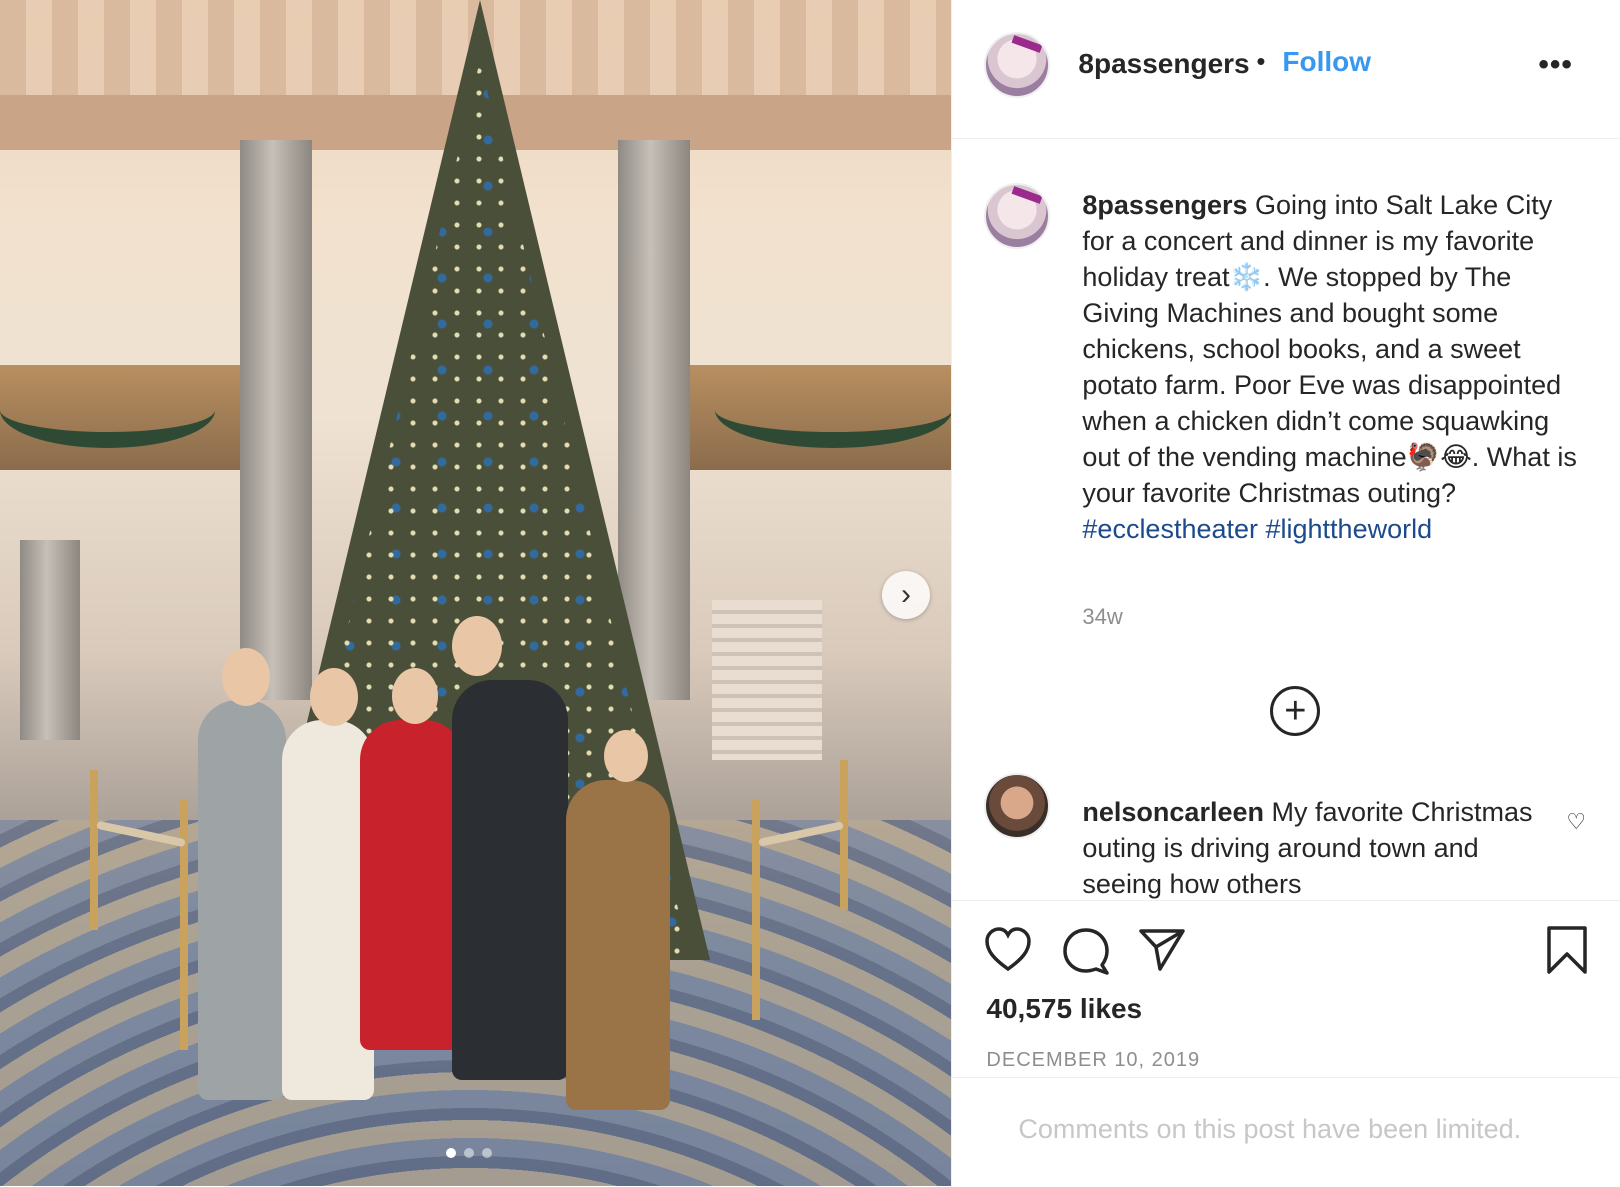 The width and height of the screenshot is (1620, 1187). Describe the element at coordinates (1257, 529) in the screenshot. I see `caption-hashtags: #ecclestheater #lighttheworld` at that location.